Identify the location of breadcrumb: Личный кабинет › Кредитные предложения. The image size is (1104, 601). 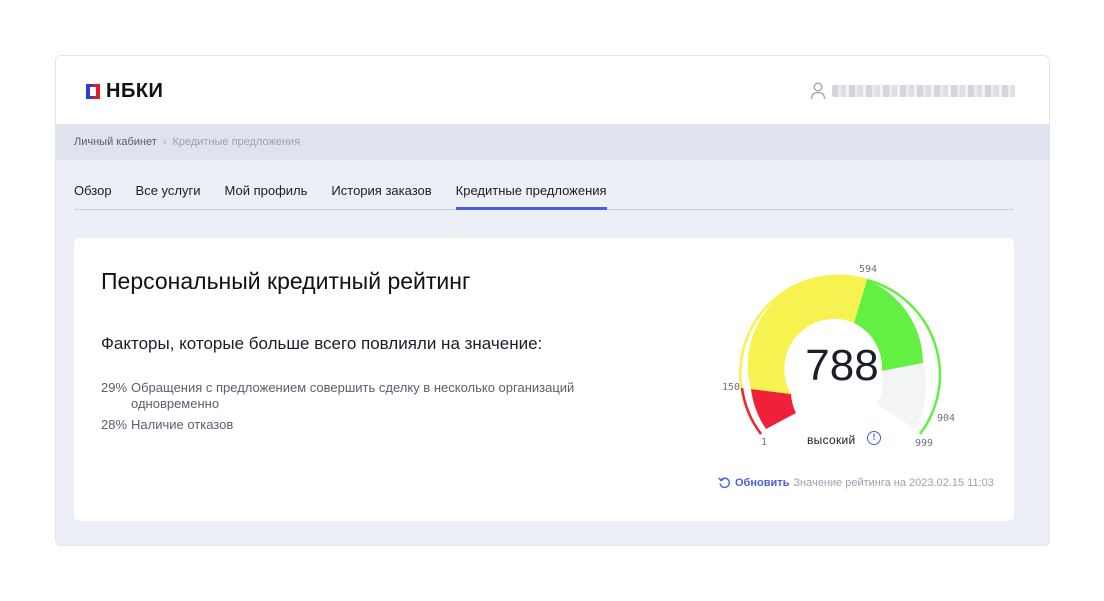
(552, 142).